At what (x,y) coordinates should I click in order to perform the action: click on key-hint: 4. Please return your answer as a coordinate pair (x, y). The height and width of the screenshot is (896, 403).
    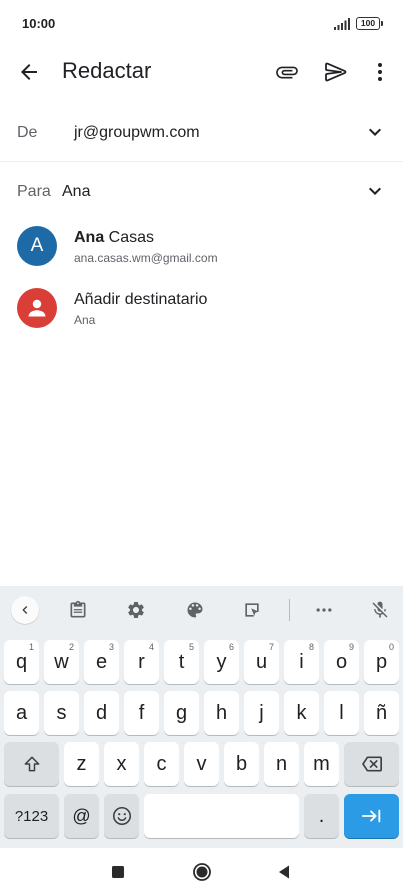
    Looking at the image, I should click on (151, 647).